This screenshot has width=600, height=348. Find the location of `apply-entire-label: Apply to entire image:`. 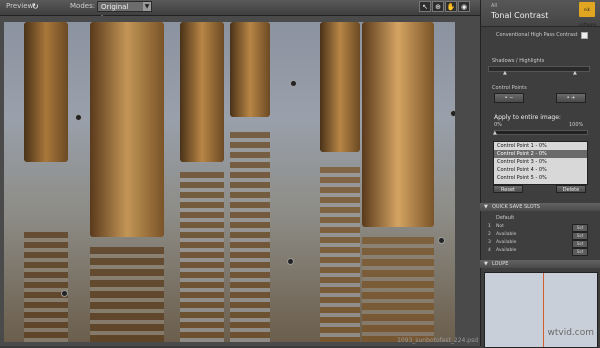

apply-entire-label: Apply to entire image: is located at coordinates (527, 117).